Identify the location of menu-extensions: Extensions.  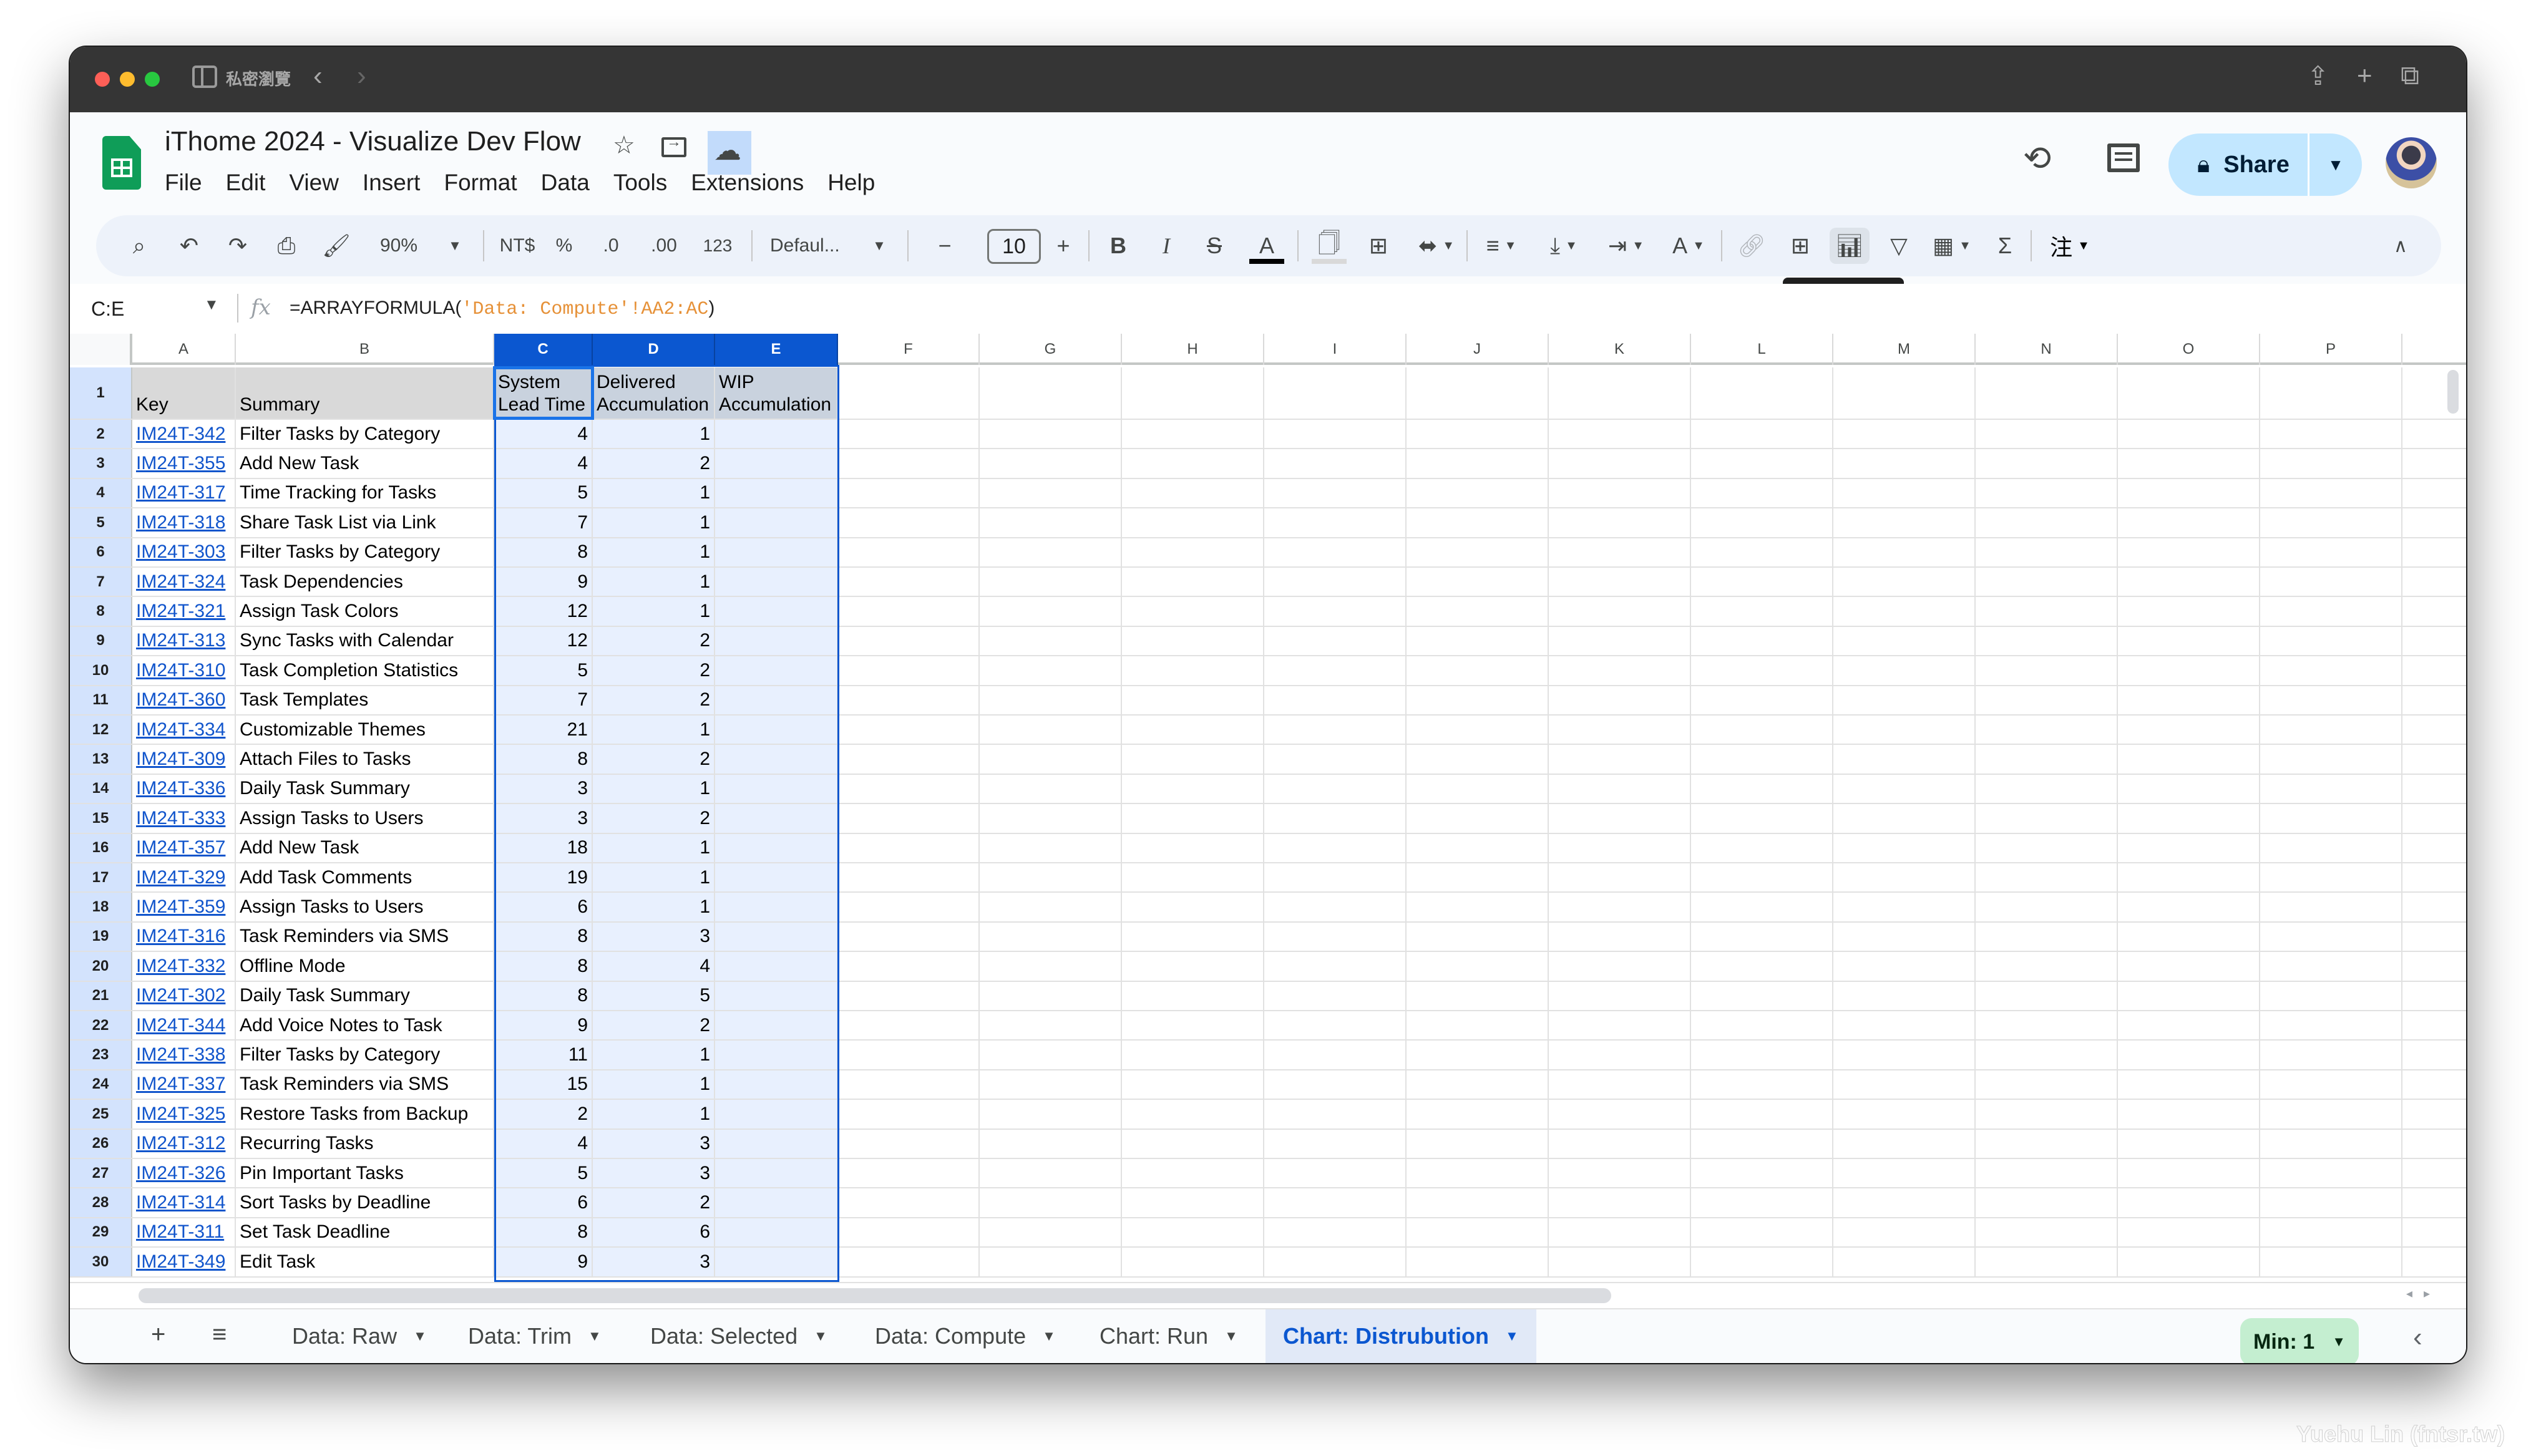
(747, 183).